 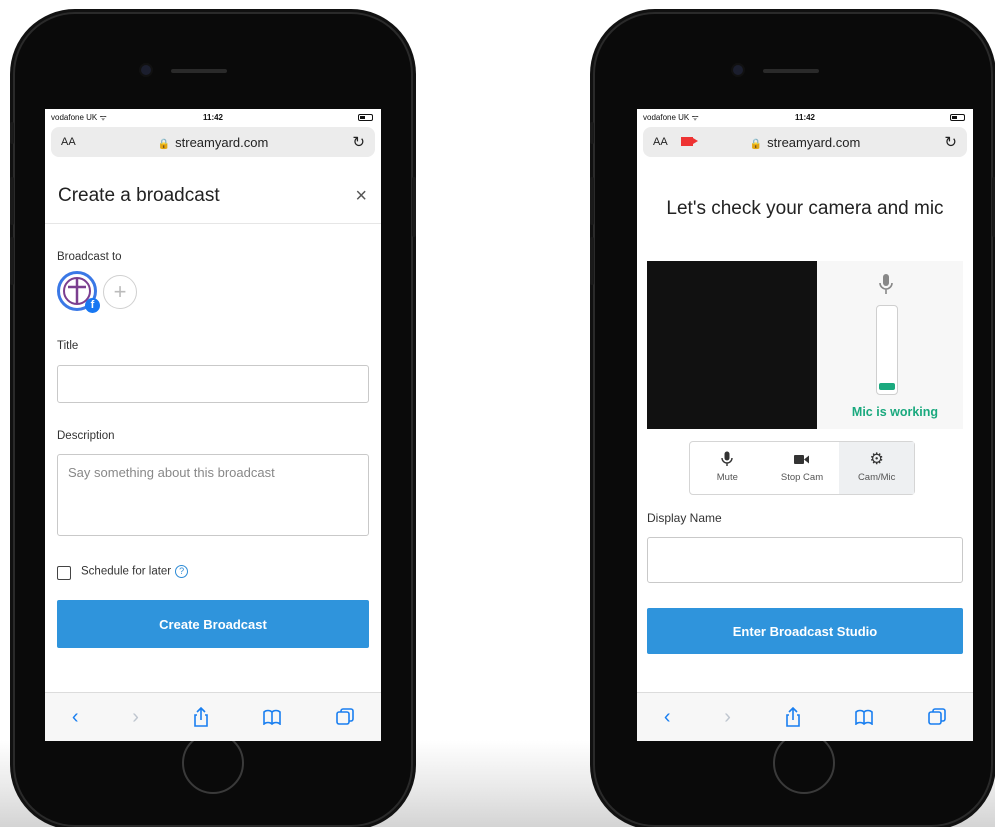 I want to click on mic-level-meter, so click(x=887, y=350).